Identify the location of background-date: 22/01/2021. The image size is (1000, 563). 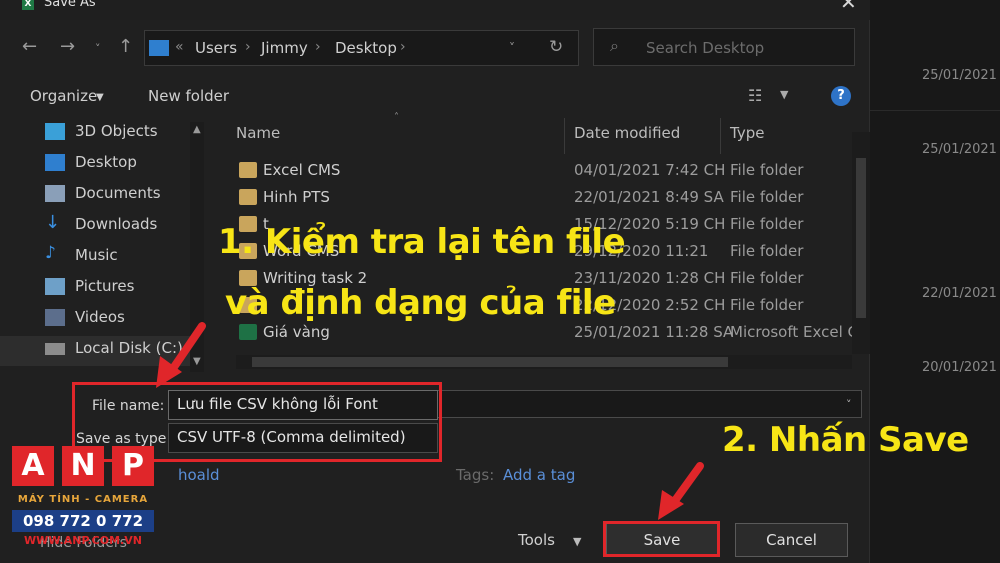
(959, 293).